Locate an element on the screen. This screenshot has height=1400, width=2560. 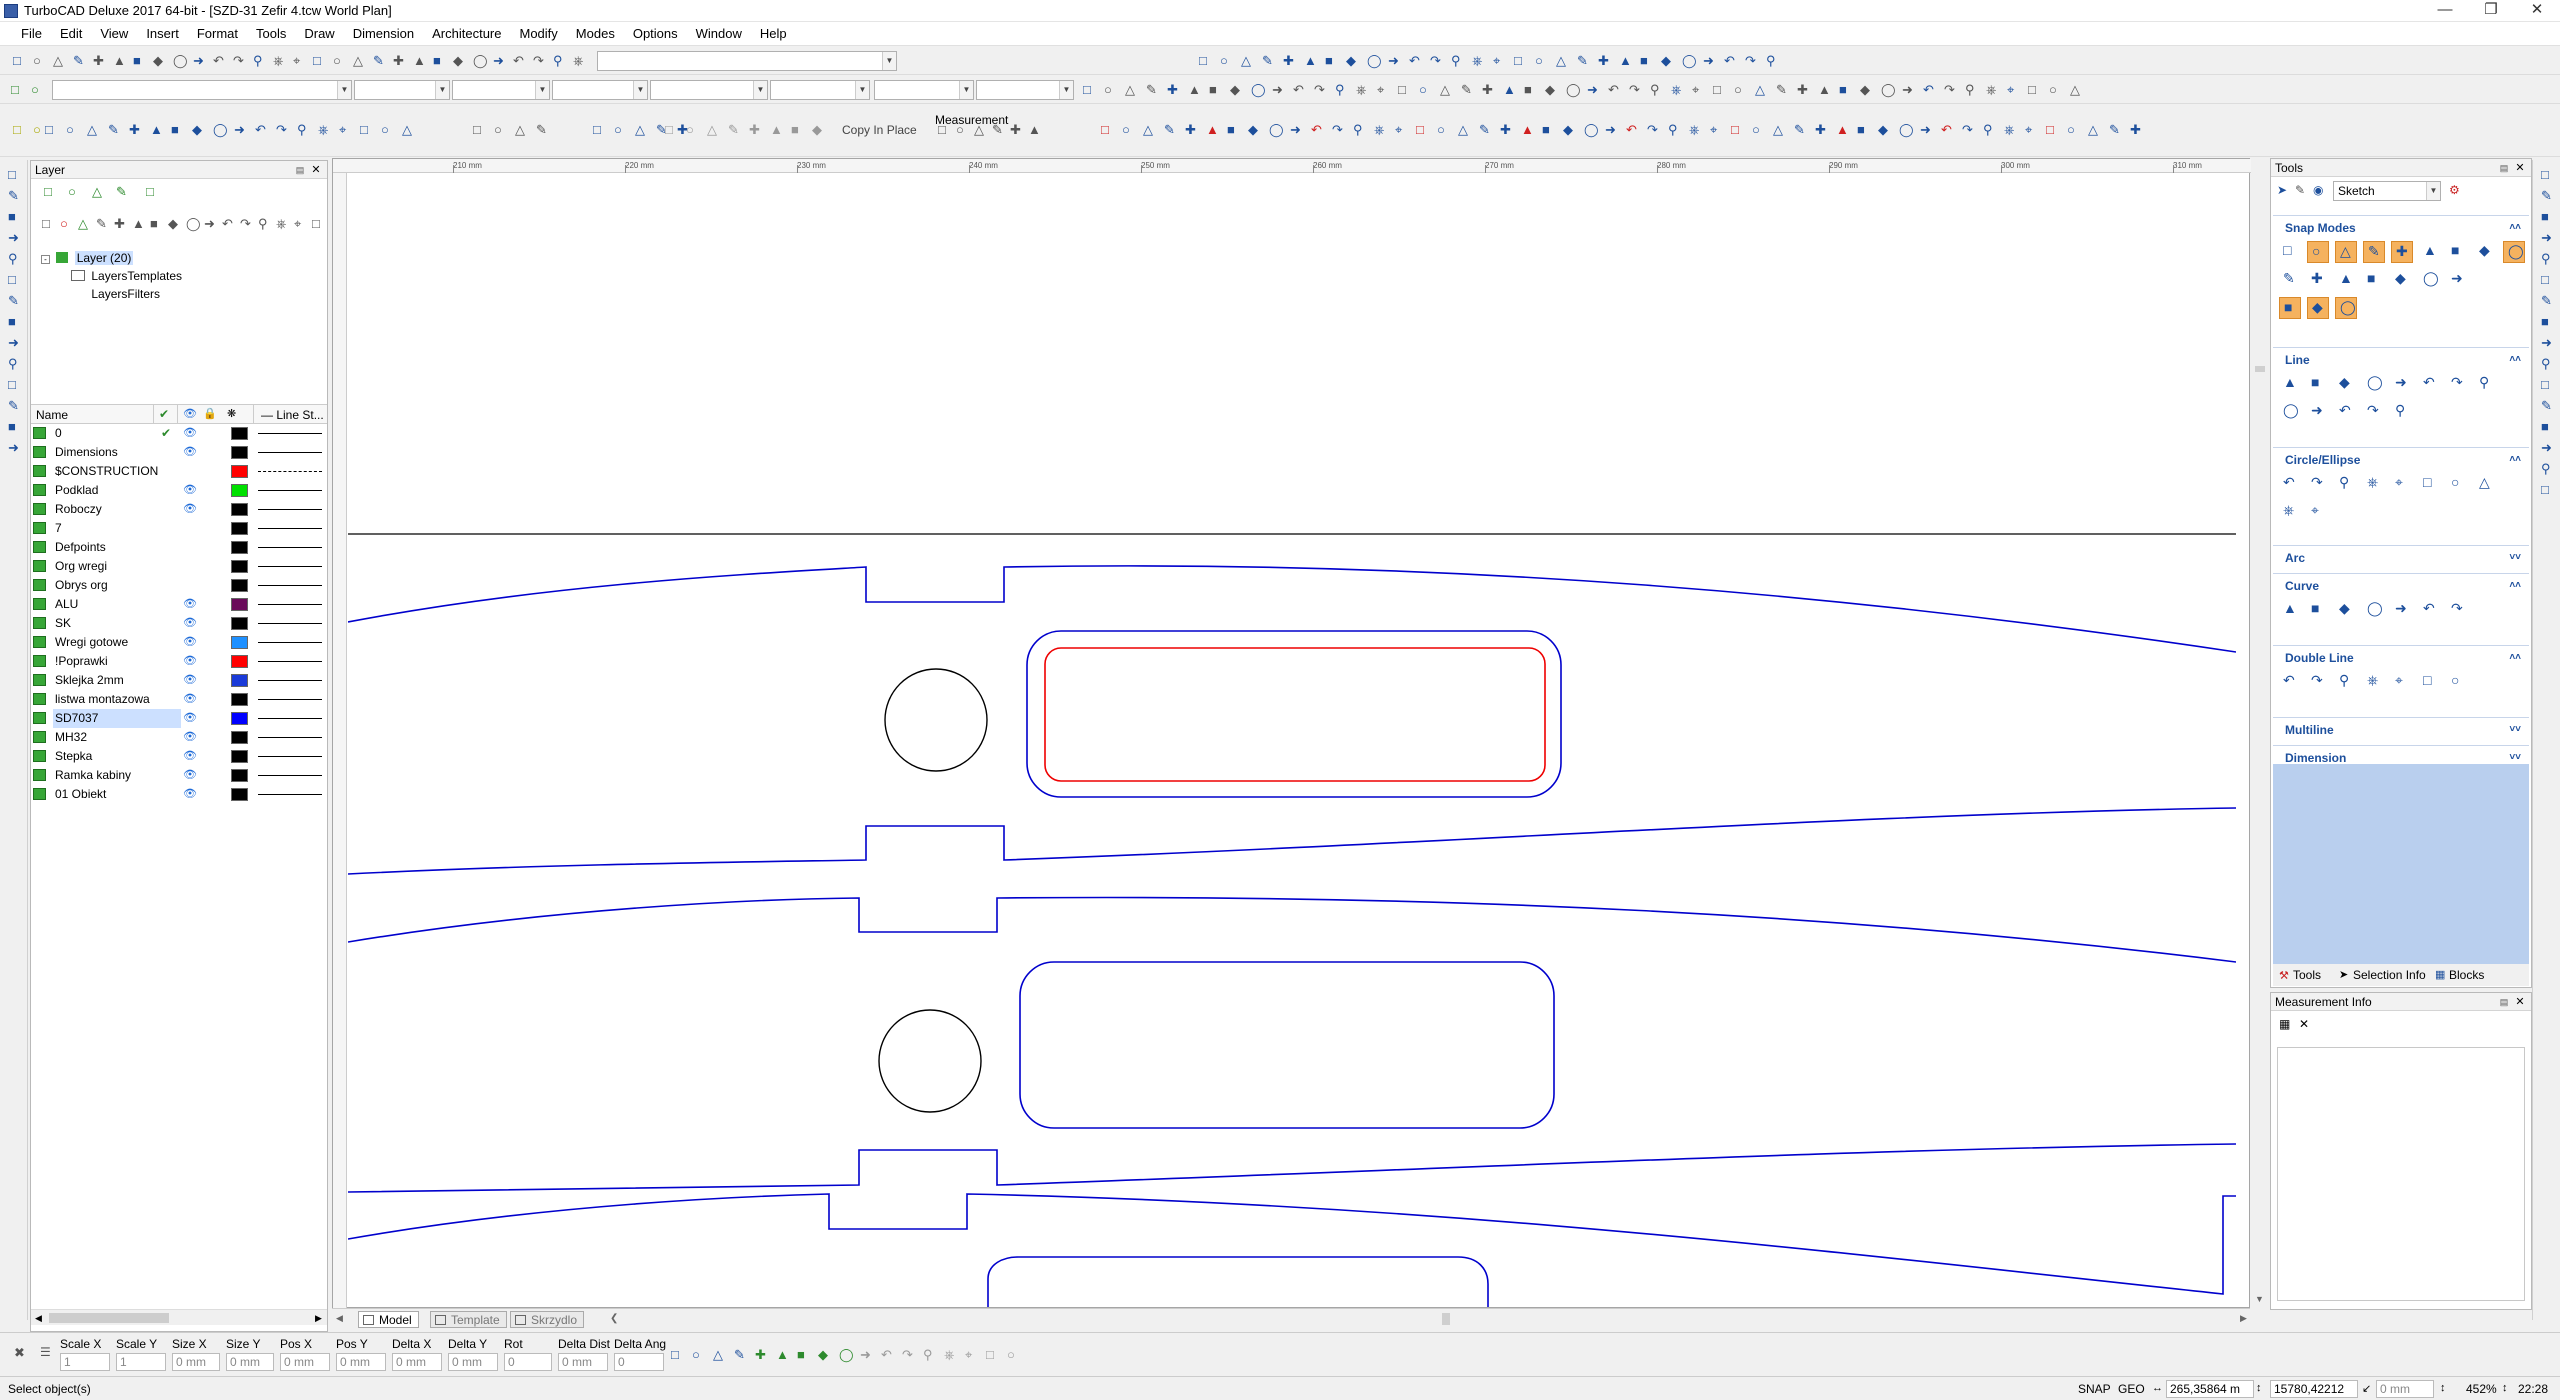
fill-combo: ▼ is located at coordinates (1025, 90).